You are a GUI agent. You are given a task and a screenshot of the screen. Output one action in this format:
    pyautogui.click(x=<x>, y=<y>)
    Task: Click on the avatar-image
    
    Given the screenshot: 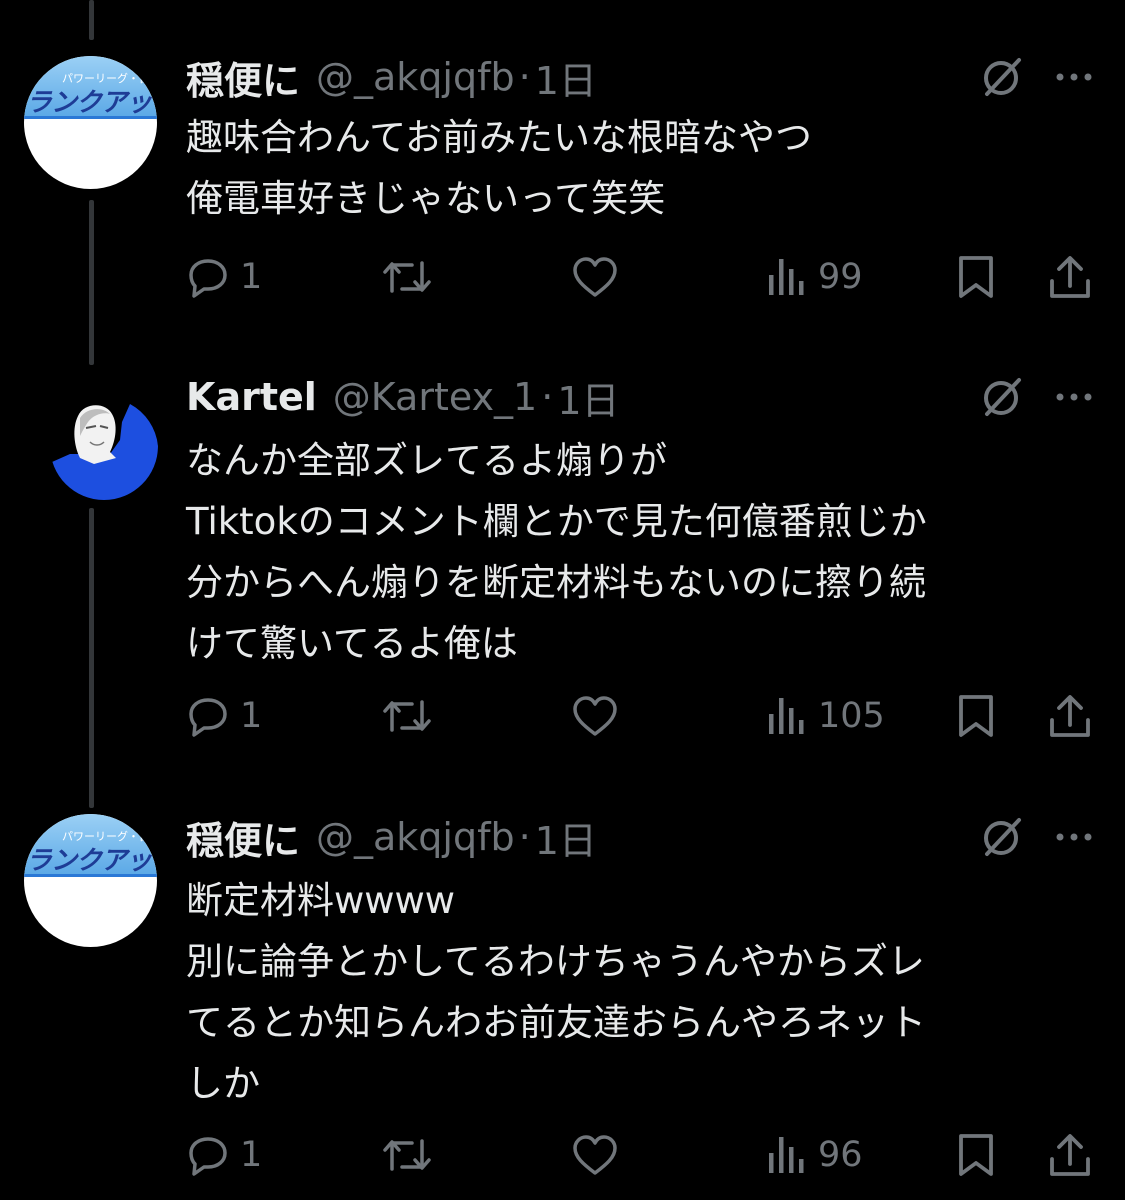 What is the action you would take?
    pyautogui.click(x=104, y=446)
    